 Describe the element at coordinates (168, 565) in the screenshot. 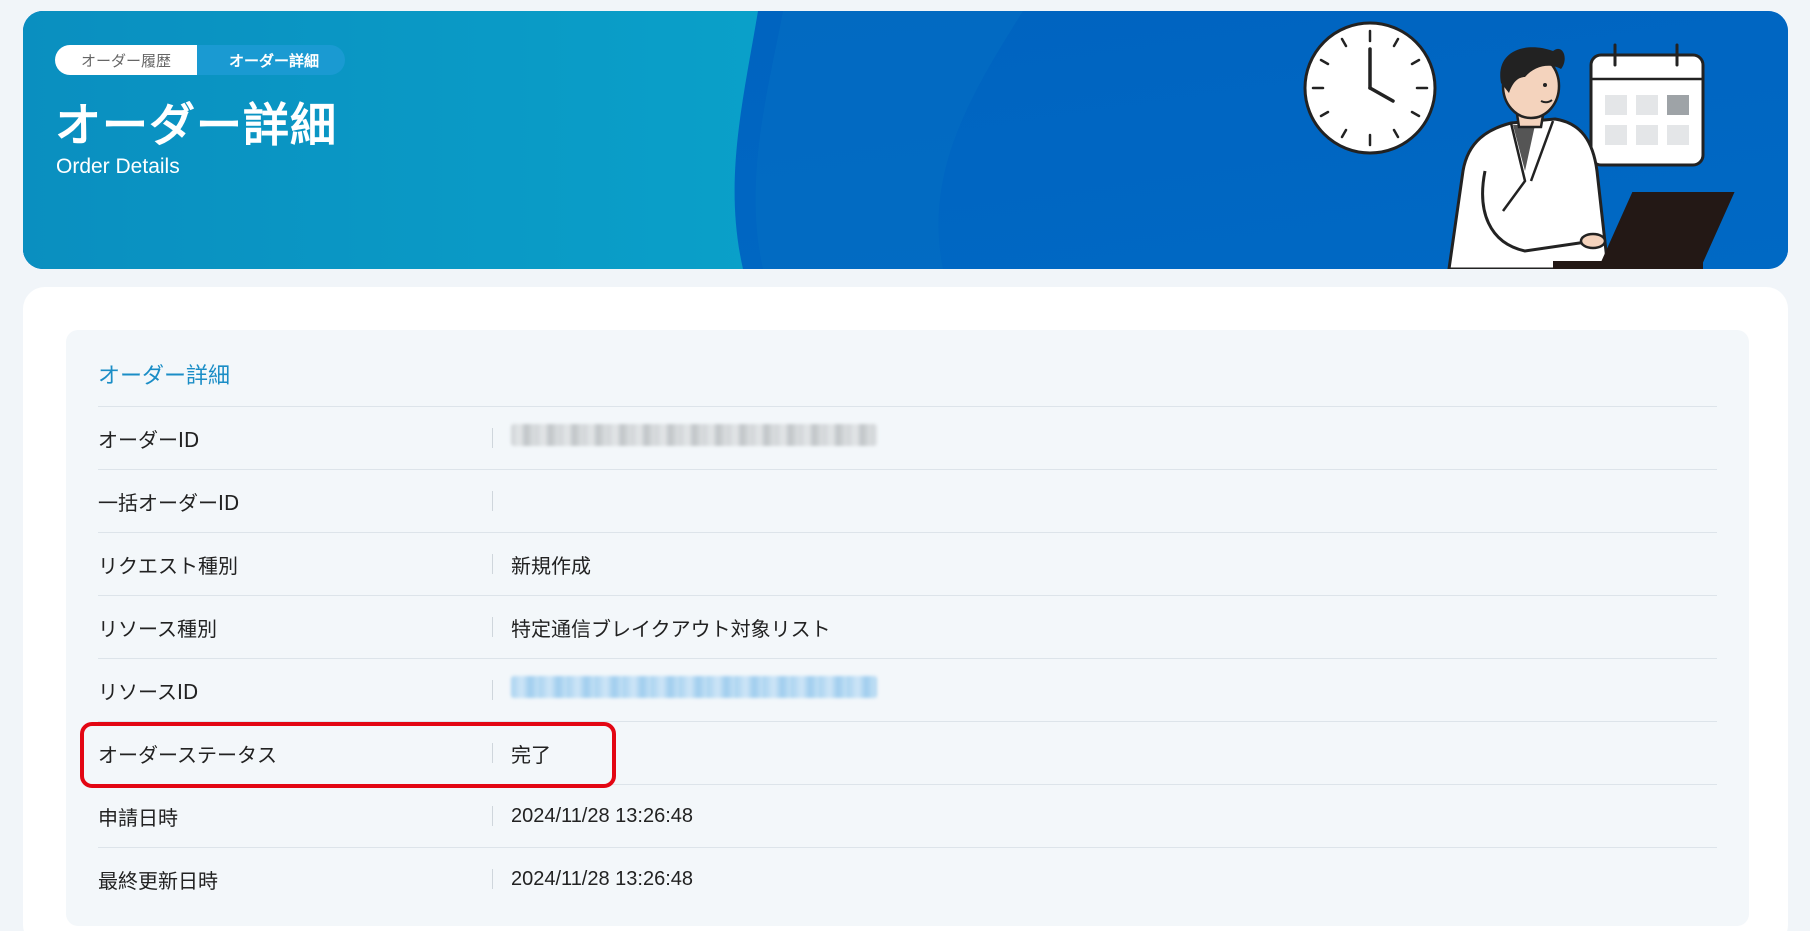

I see `row-label: リクエスト種別` at that location.